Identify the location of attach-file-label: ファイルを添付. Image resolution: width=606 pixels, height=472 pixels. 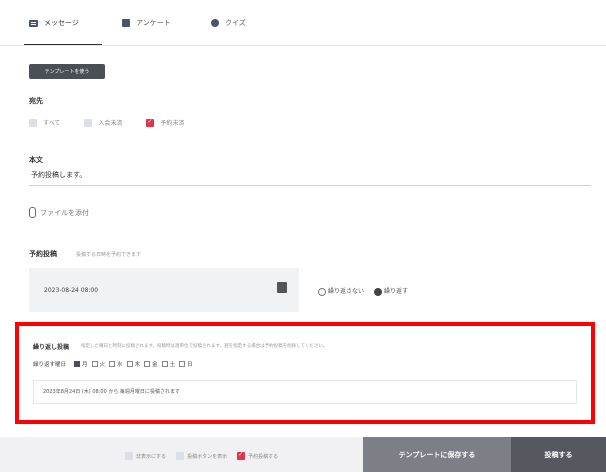
(64, 212).